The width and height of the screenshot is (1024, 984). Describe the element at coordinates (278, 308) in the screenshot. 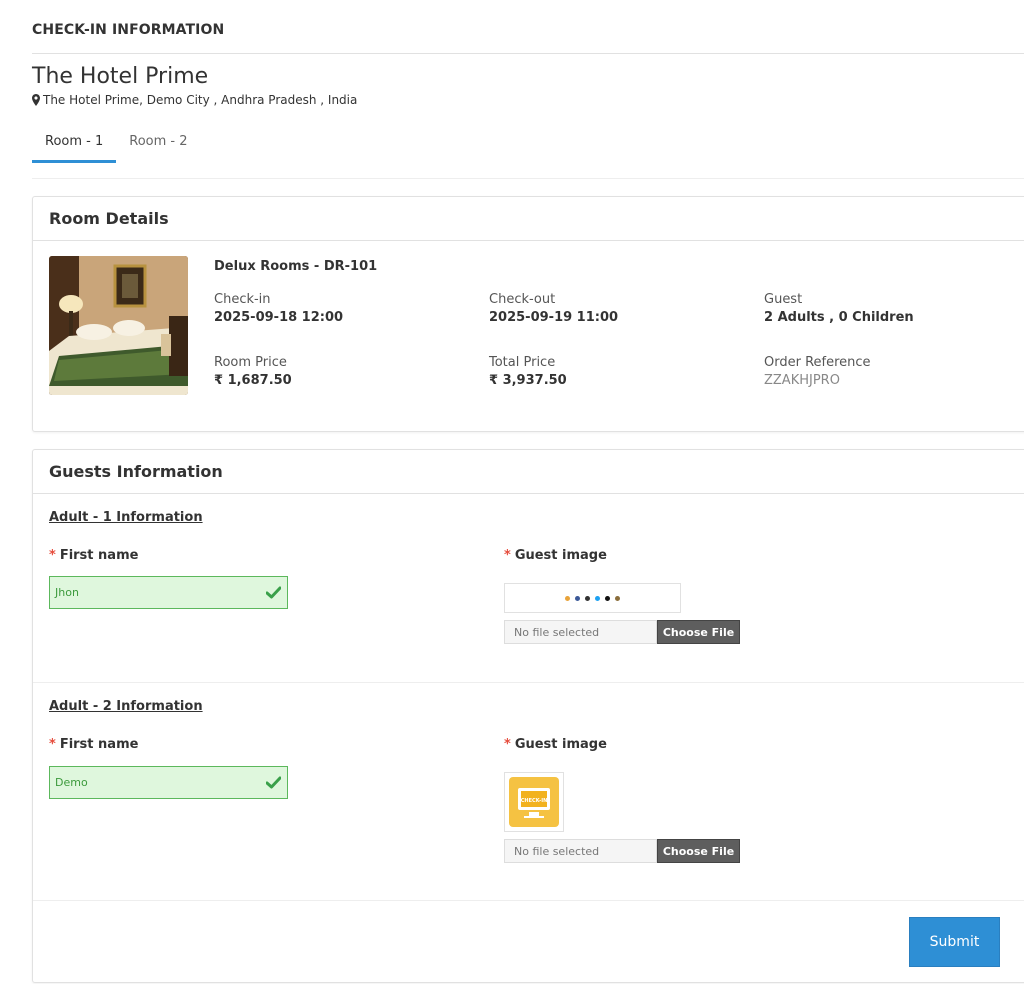

I see `check-in-info: Check-in 2025-09-18 12:00` at that location.